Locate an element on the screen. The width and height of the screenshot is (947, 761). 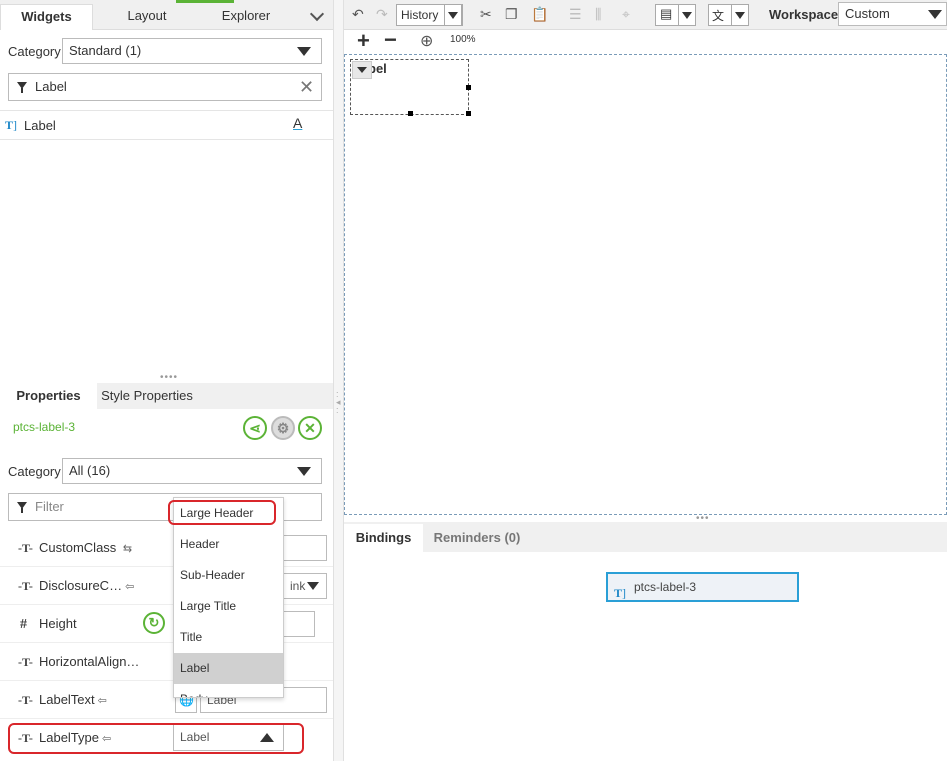
tab-reminders: Reminders (0) is located at coordinates (477, 538).